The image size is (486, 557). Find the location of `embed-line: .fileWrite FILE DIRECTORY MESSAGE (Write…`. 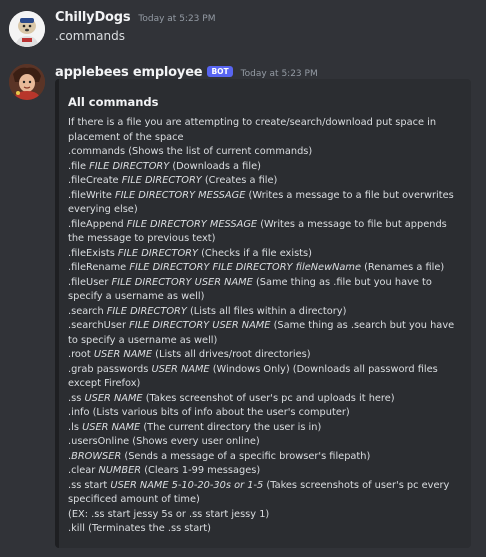

embed-line: .fileWrite FILE DIRECTORY MESSAGE (Write… is located at coordinates (261, 202).